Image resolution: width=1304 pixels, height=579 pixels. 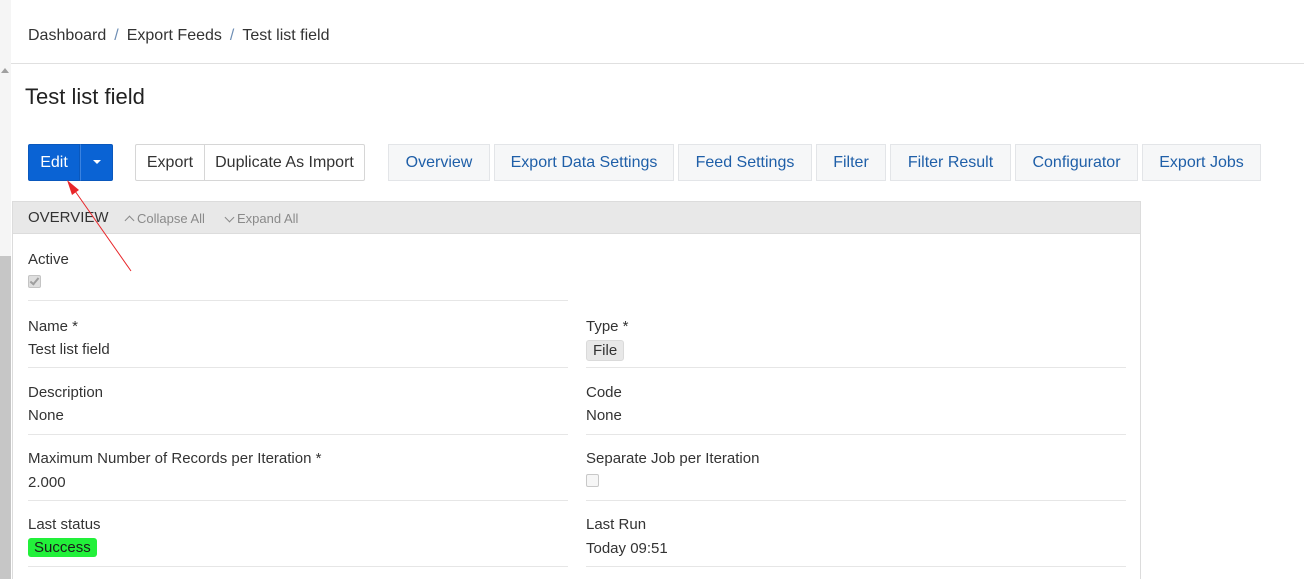 I want to click on duplicate-as-import-button: Duplicate As Import, so click(x=284, y=162).